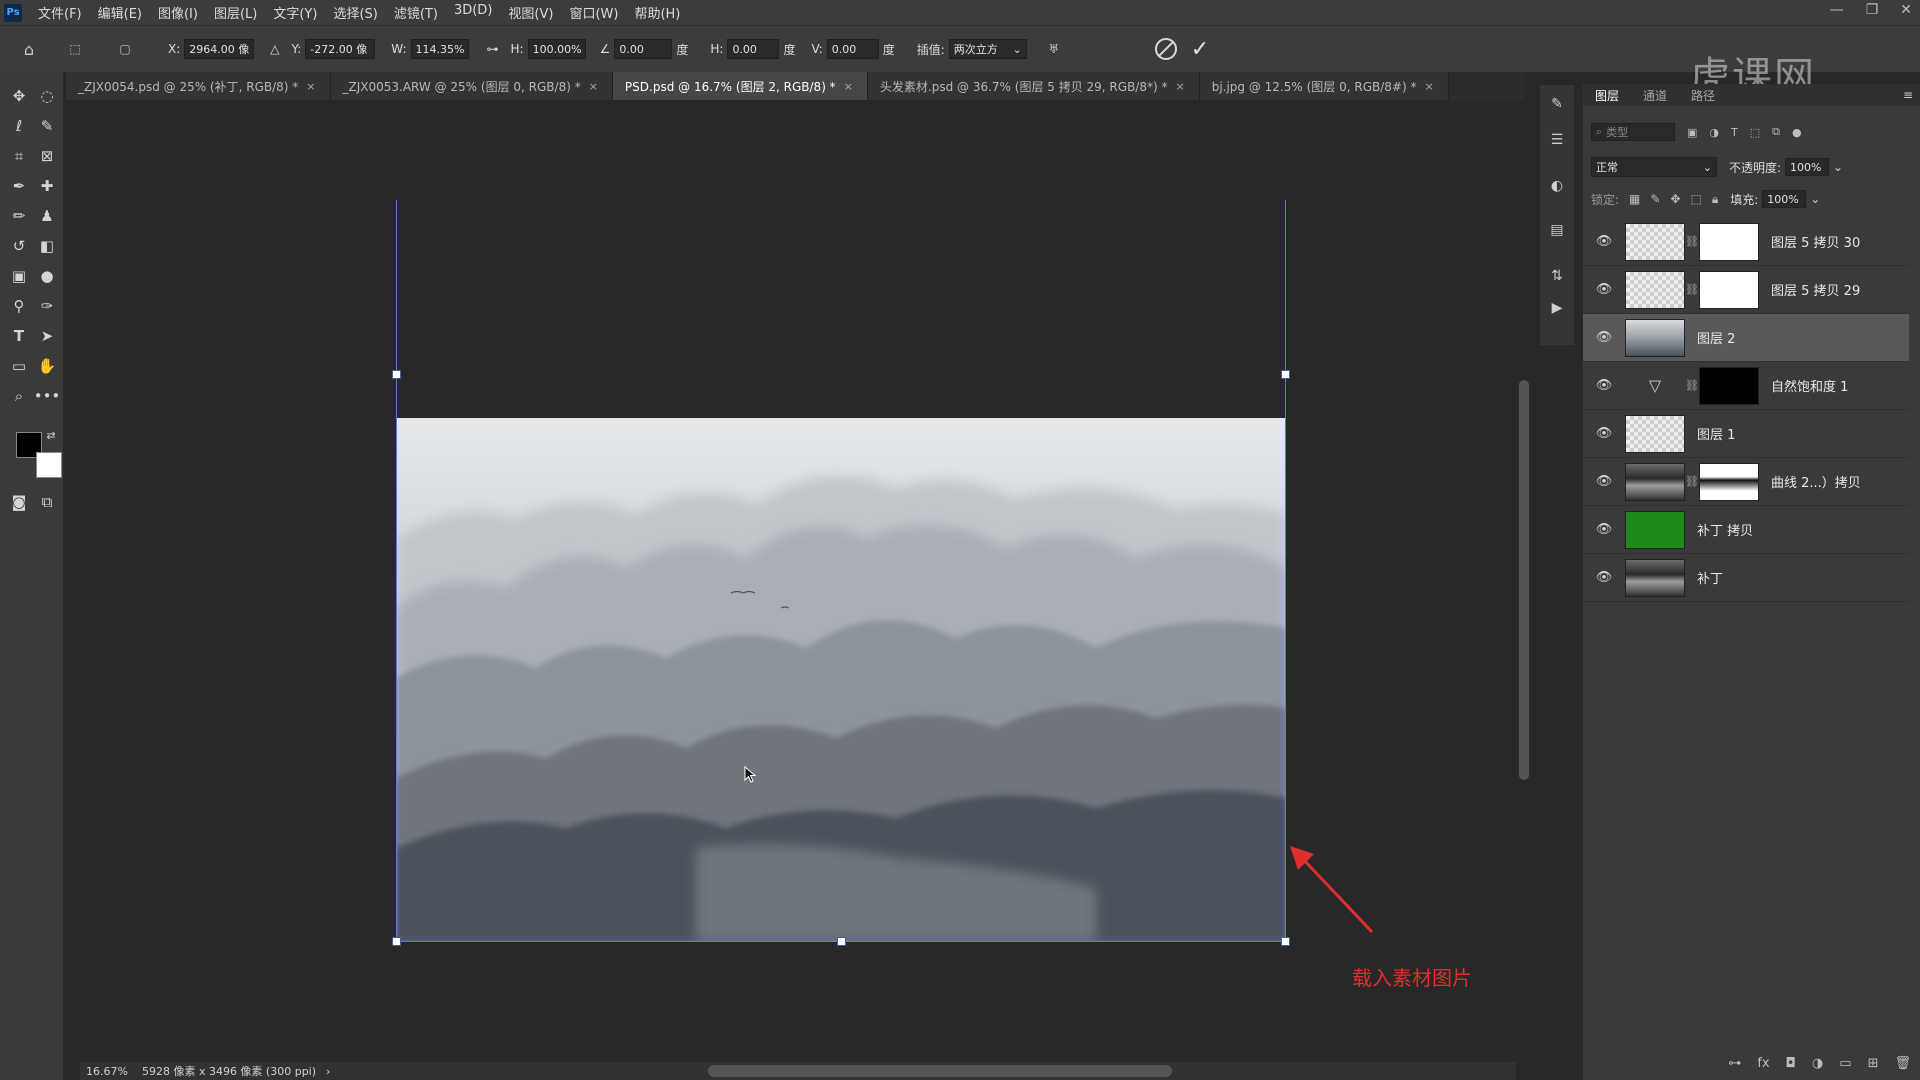 Image resolution: width=1920 pixels, height=1080 pixels. What do you see at coordinates (987, 49) in the screenshot?
I see `interpolation-select: 两次立方 ⌄` at bounding box center [987, 49].